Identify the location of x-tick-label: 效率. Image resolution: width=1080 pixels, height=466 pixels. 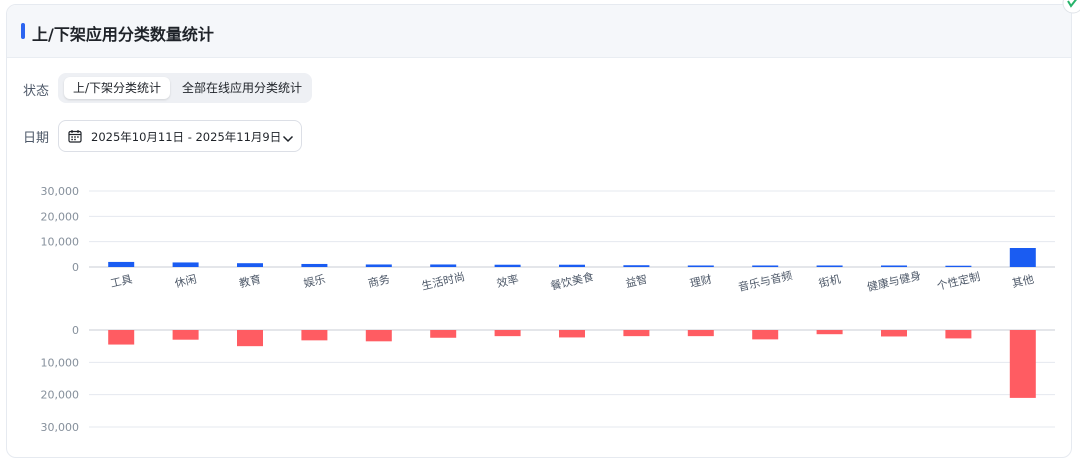
(507, 281).